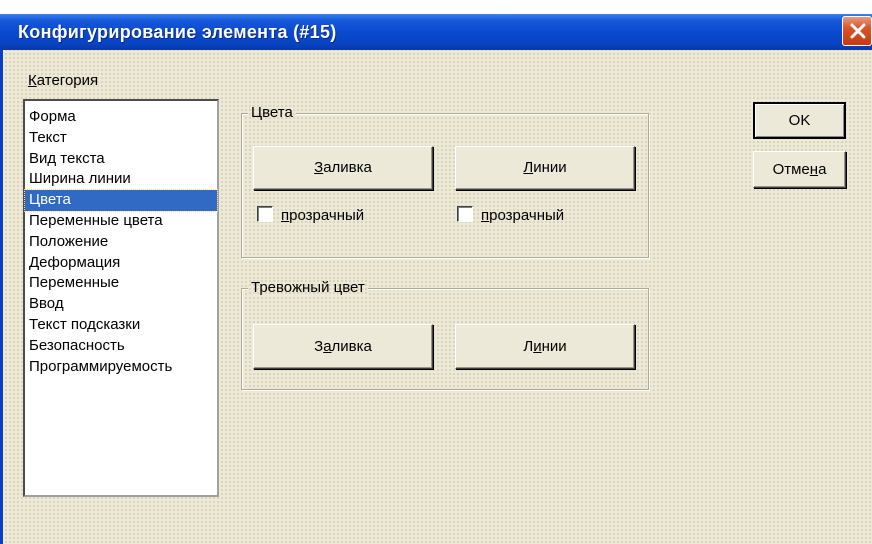  I want to click on list-item-tooltip-text: Текст подсказки, so click(121, 325).